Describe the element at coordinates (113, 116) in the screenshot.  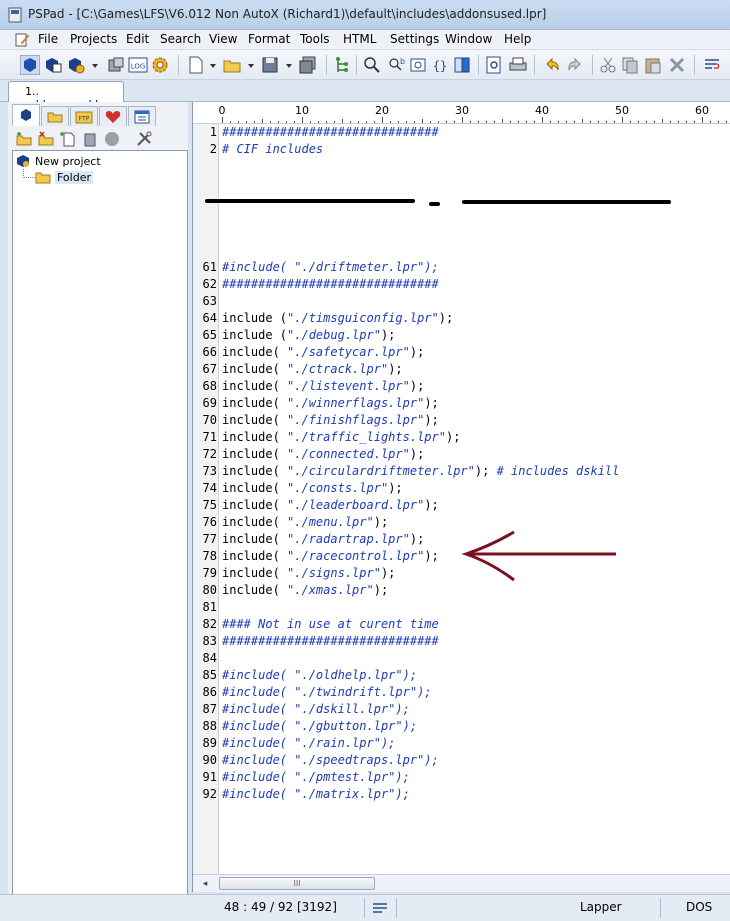
I see `tab-favorites` at that location.